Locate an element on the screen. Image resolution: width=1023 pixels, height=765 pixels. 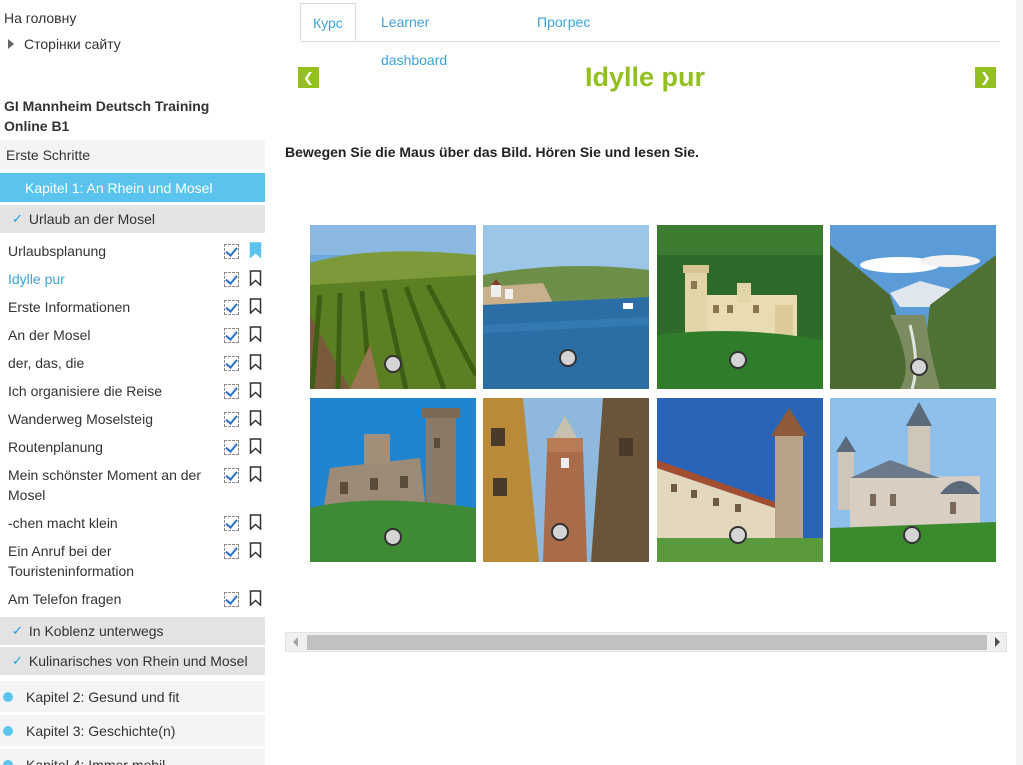
lesson-item: Wanderweg Moselsteig is located at coordinates (137, 419).